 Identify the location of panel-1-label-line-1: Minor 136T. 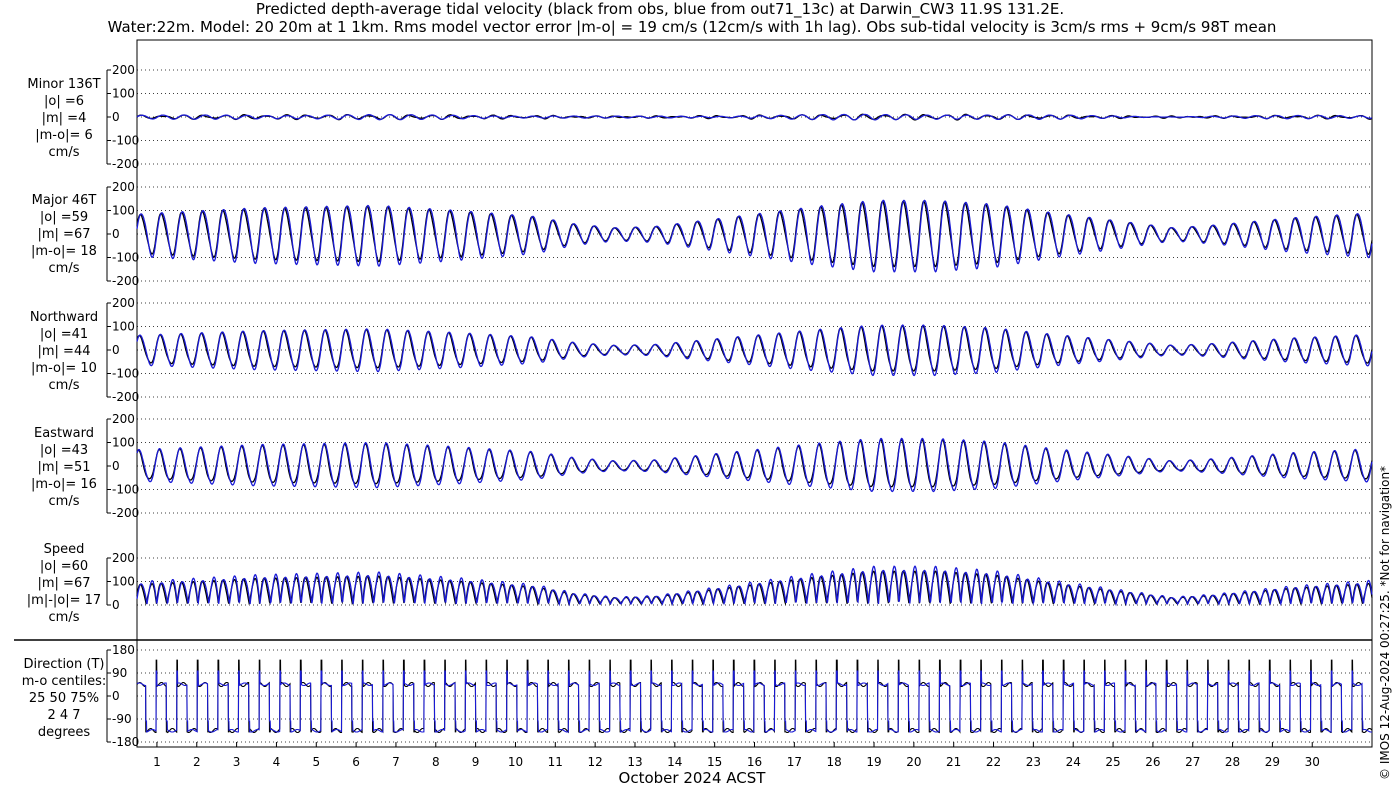
(63, 84).